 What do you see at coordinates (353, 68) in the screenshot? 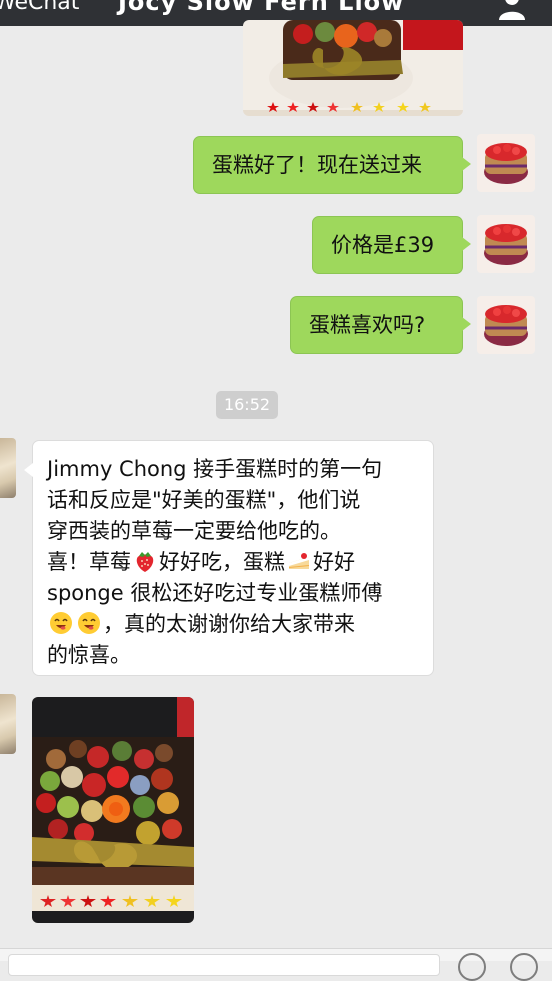
I see `cake-photo-sent` at bounding box center [353, 68].